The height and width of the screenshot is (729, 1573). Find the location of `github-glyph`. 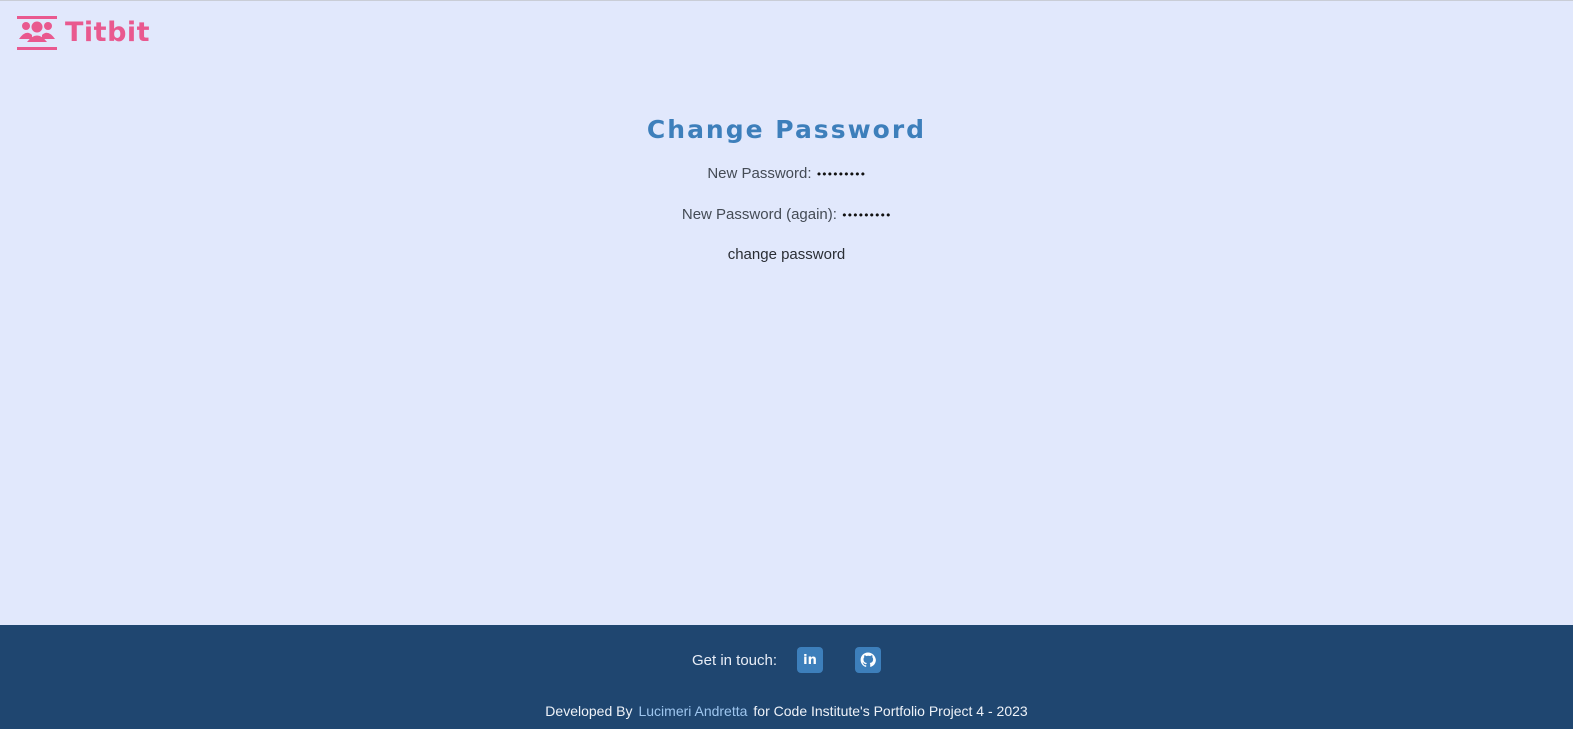

github-glyph is located at coordinates (868, 659).